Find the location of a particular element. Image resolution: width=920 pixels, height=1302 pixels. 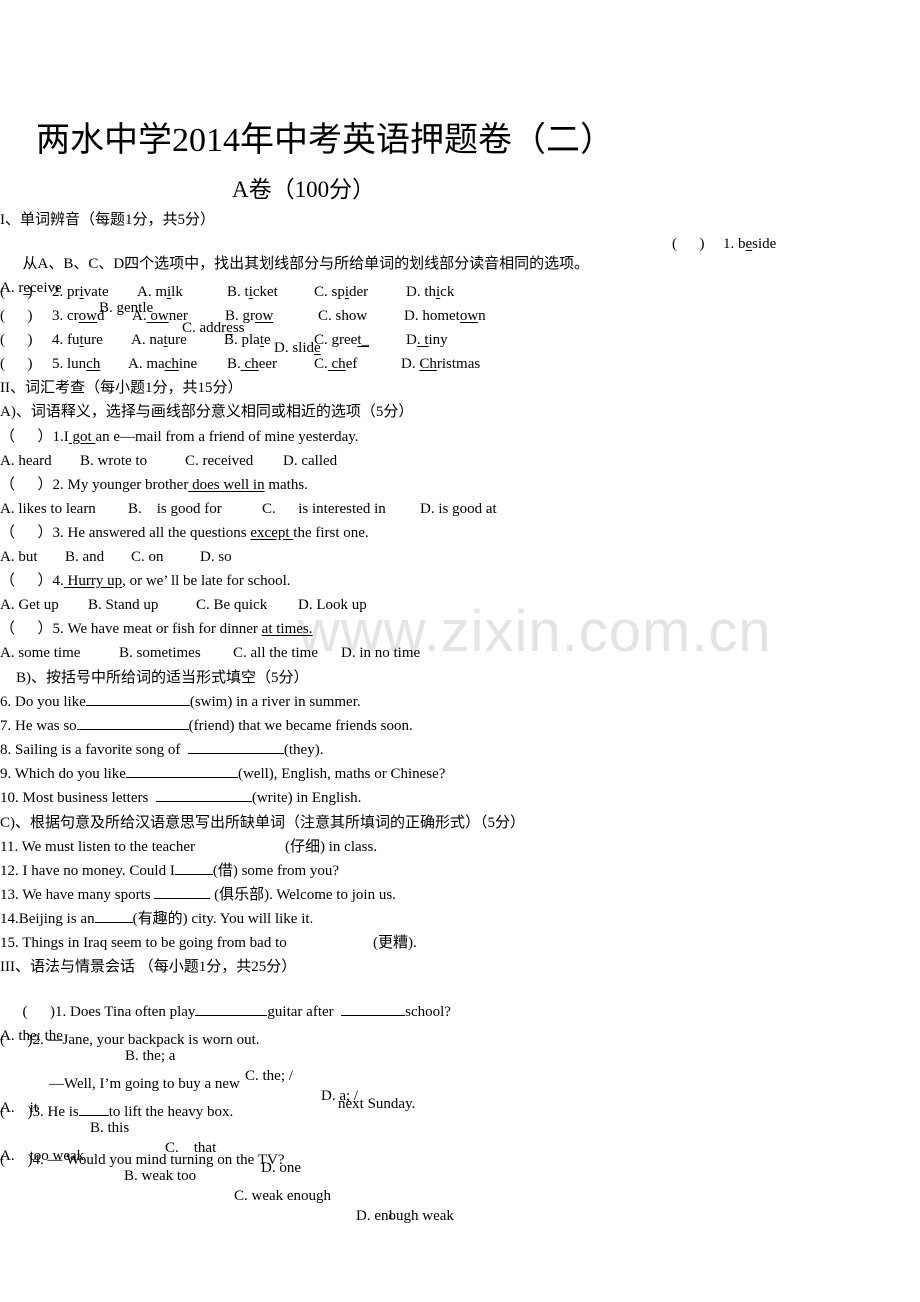

option-c: C. is interested in is located at coordinates (324, 509).